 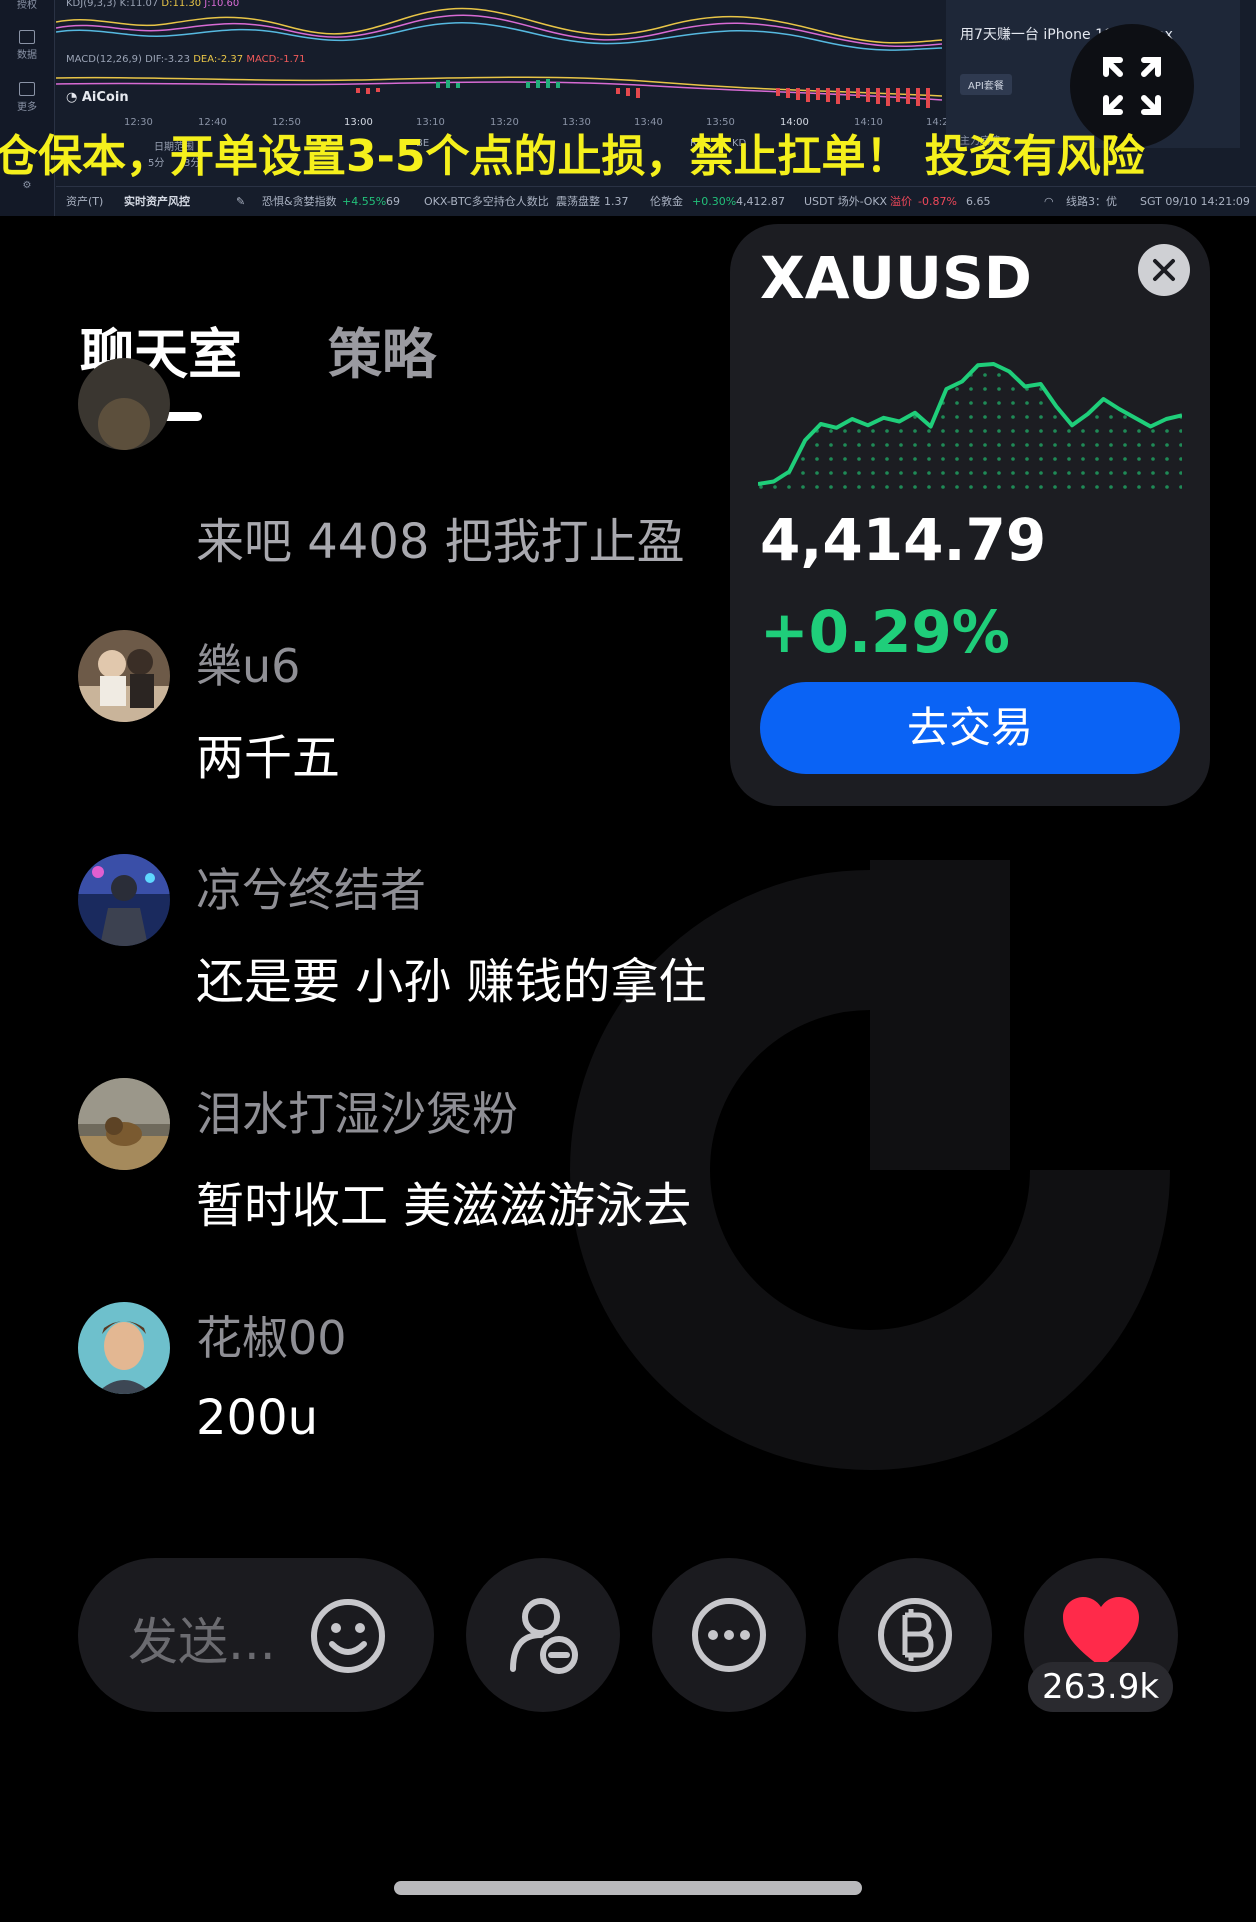 I want to click on aicoin-icon: ◔, so click(x=74, y=97).